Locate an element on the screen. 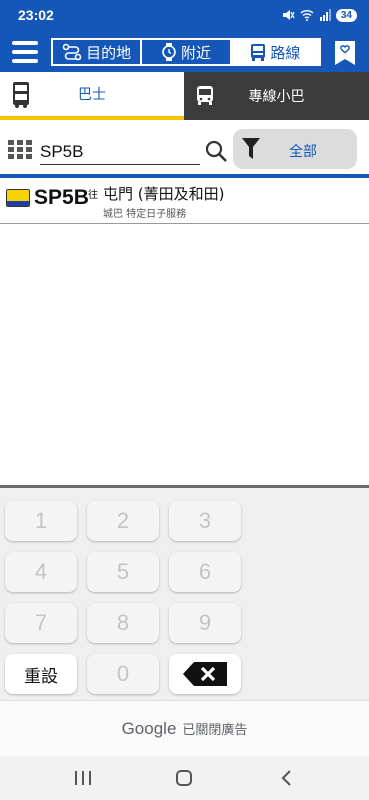 This screenshot has height=800, width=369. system-navigation-bar is located at coordinates (184, 778).